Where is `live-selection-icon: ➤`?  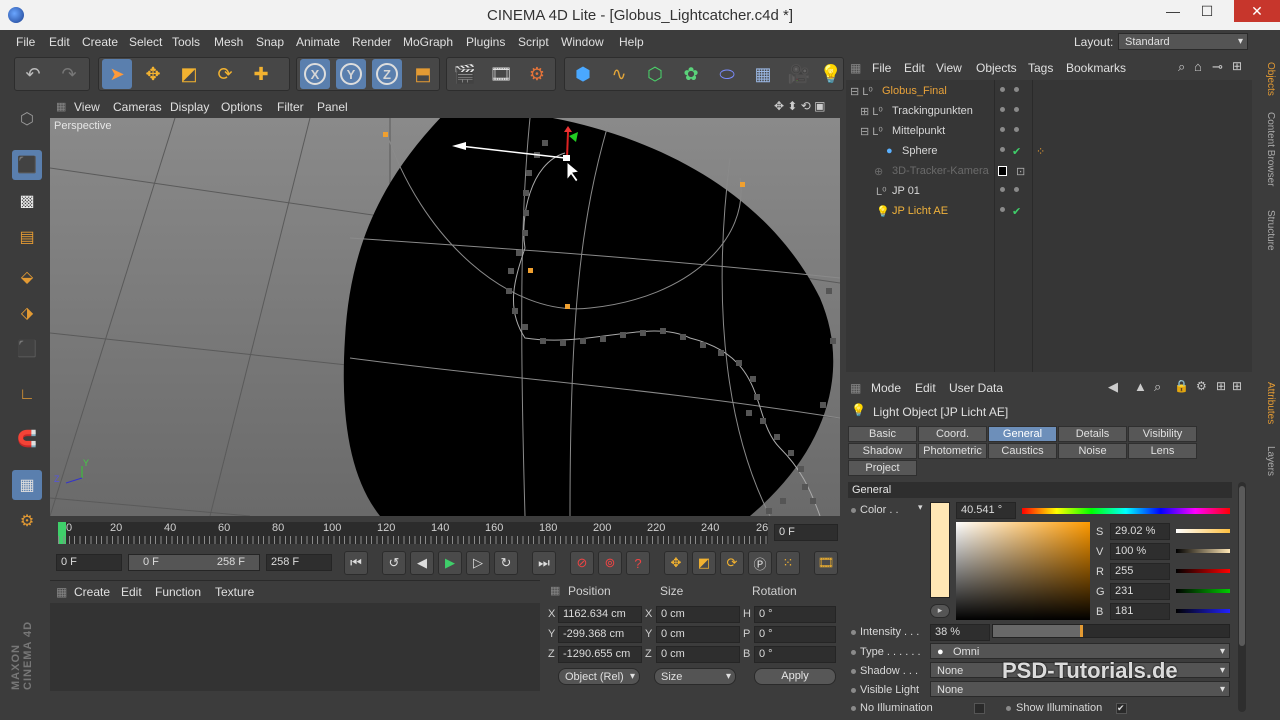
live-selection-icon: ➤ is located at coordinates (117, 74).